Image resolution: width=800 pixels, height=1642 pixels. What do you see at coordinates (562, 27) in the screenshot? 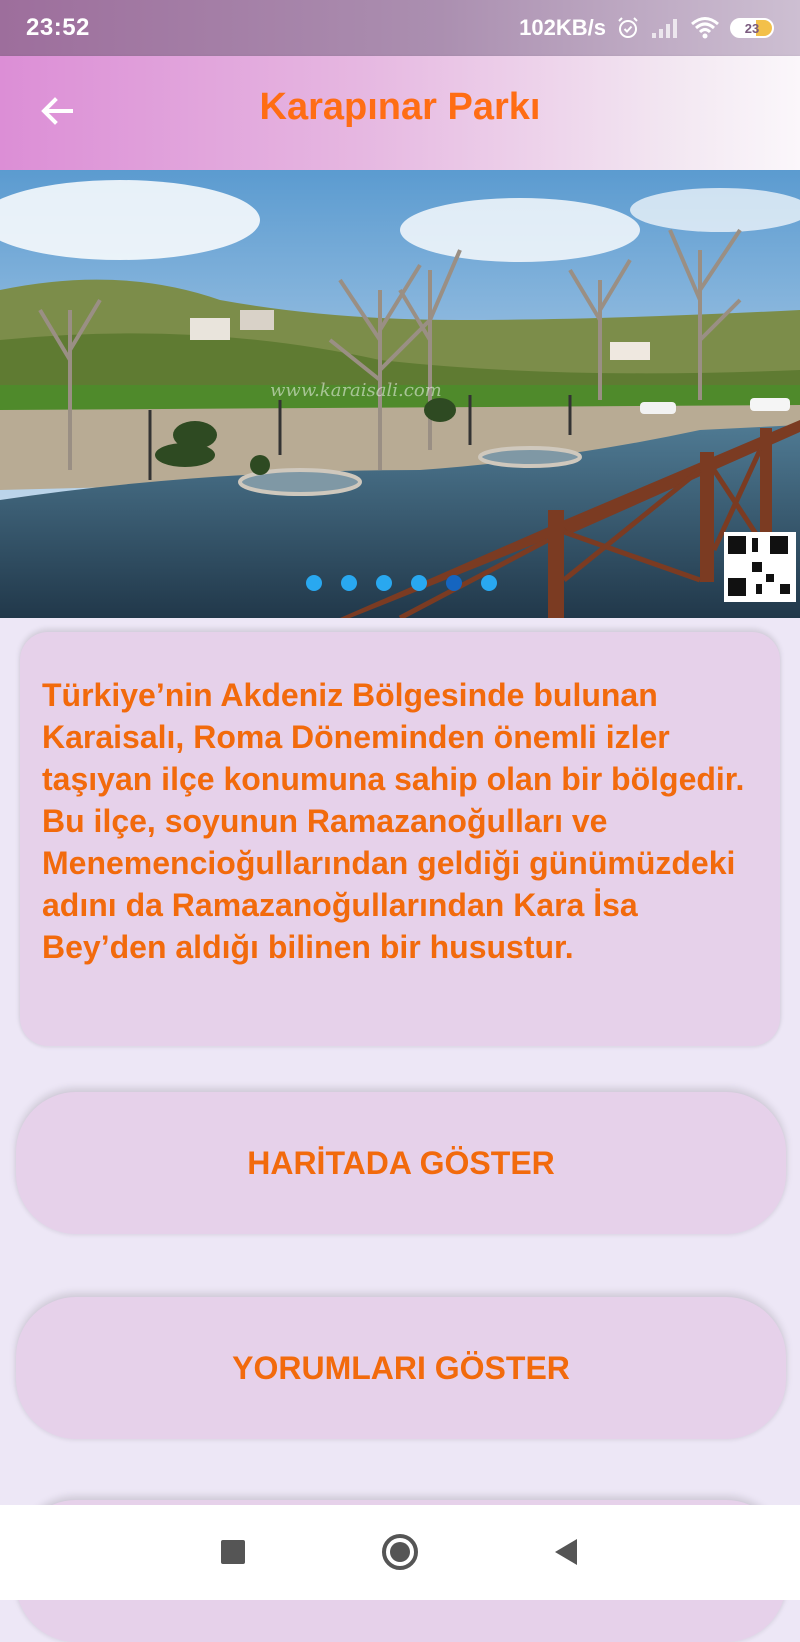
I see `network-speed: 102KB/s` at bounding box center [562, 27].